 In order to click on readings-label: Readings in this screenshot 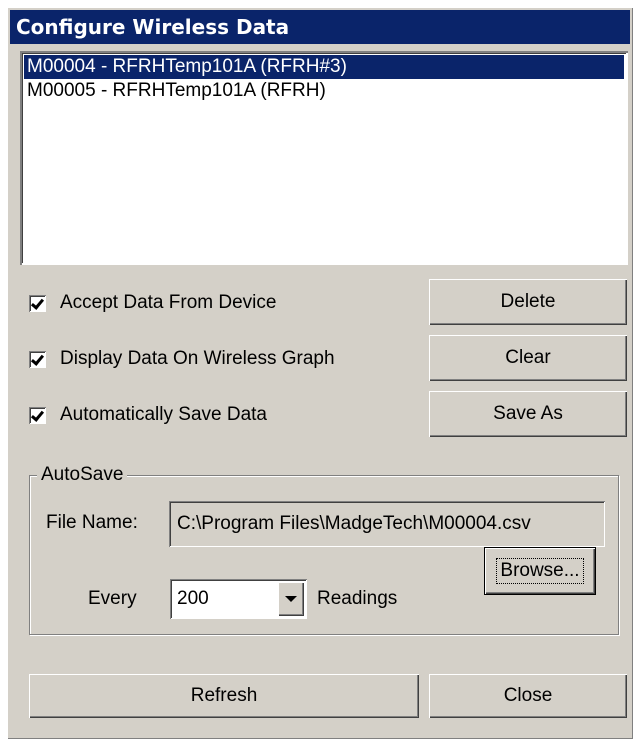, I will do `click(357, 598)`.